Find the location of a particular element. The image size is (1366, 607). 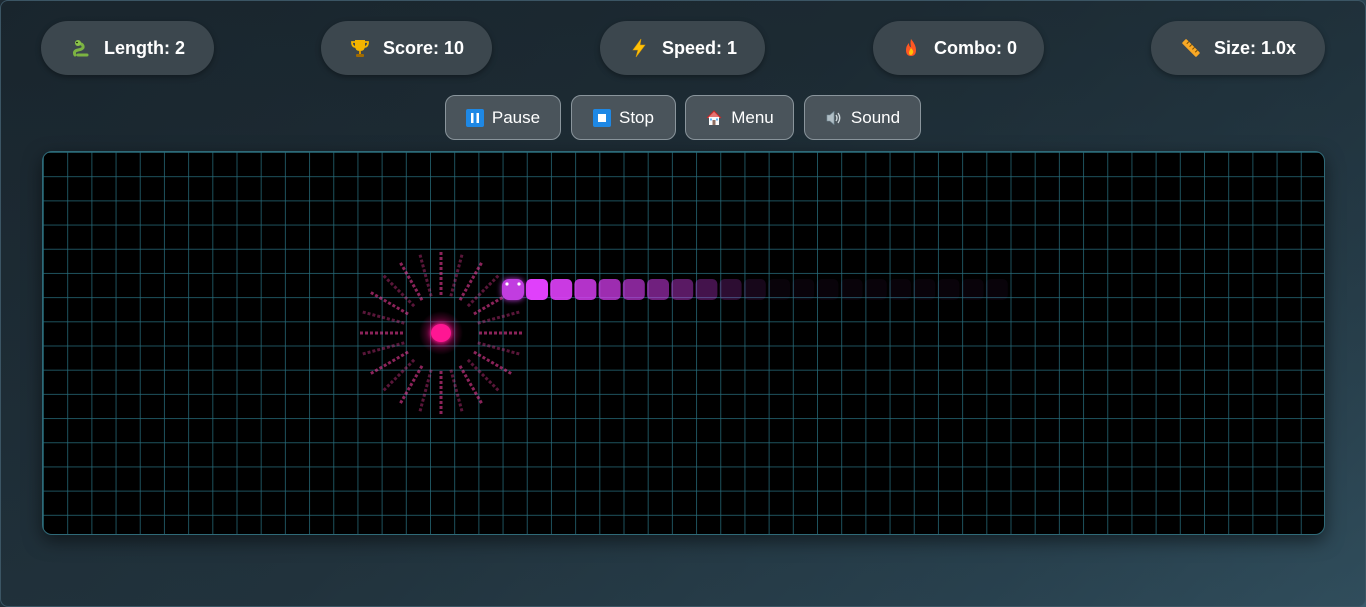

pause-label: Pause is located at coordinates (516, 117).